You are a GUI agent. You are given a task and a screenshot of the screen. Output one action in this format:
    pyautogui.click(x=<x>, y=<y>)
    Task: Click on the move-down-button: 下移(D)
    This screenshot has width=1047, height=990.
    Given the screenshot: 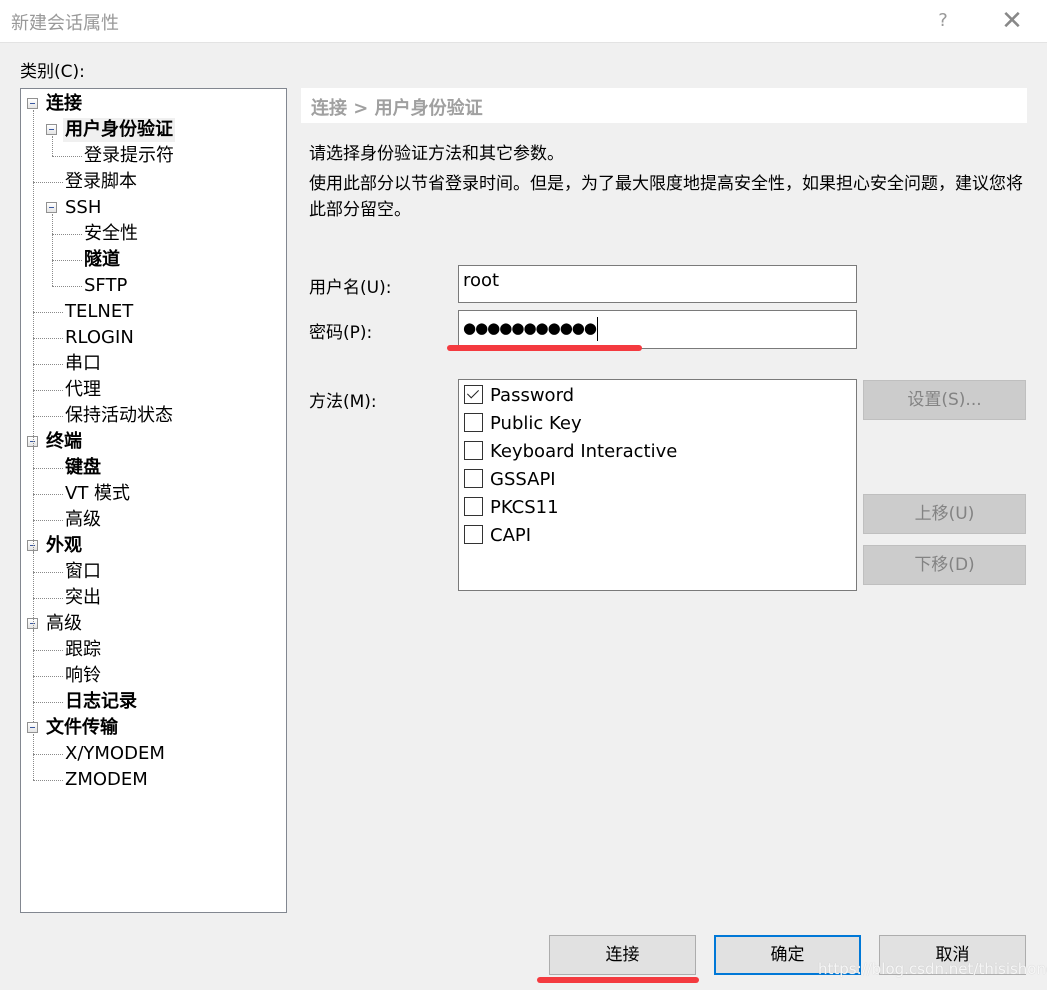 What is the action you would take?
    pyautogui.click(x=944, y=565)
    